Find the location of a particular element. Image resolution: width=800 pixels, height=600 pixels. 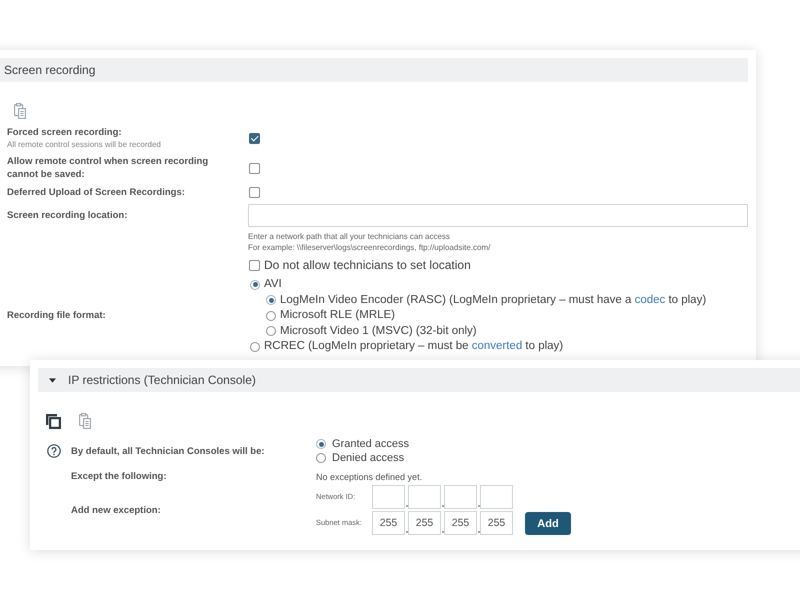

inline-link: converted is located at coordinates (497, 346).